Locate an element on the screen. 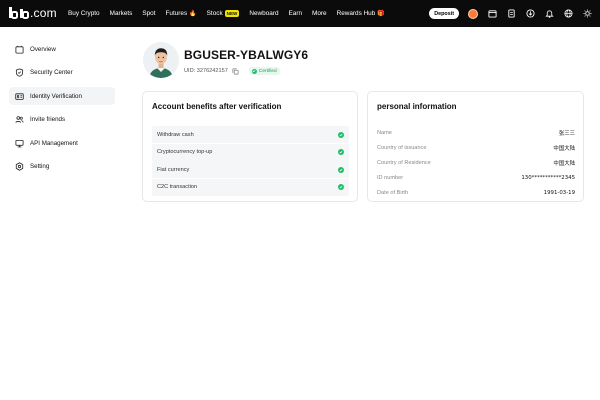 Image resolution: width=600 pixels, height=400 pixels. benefit-label: C2C transaction is located at coordinates (177, 187).